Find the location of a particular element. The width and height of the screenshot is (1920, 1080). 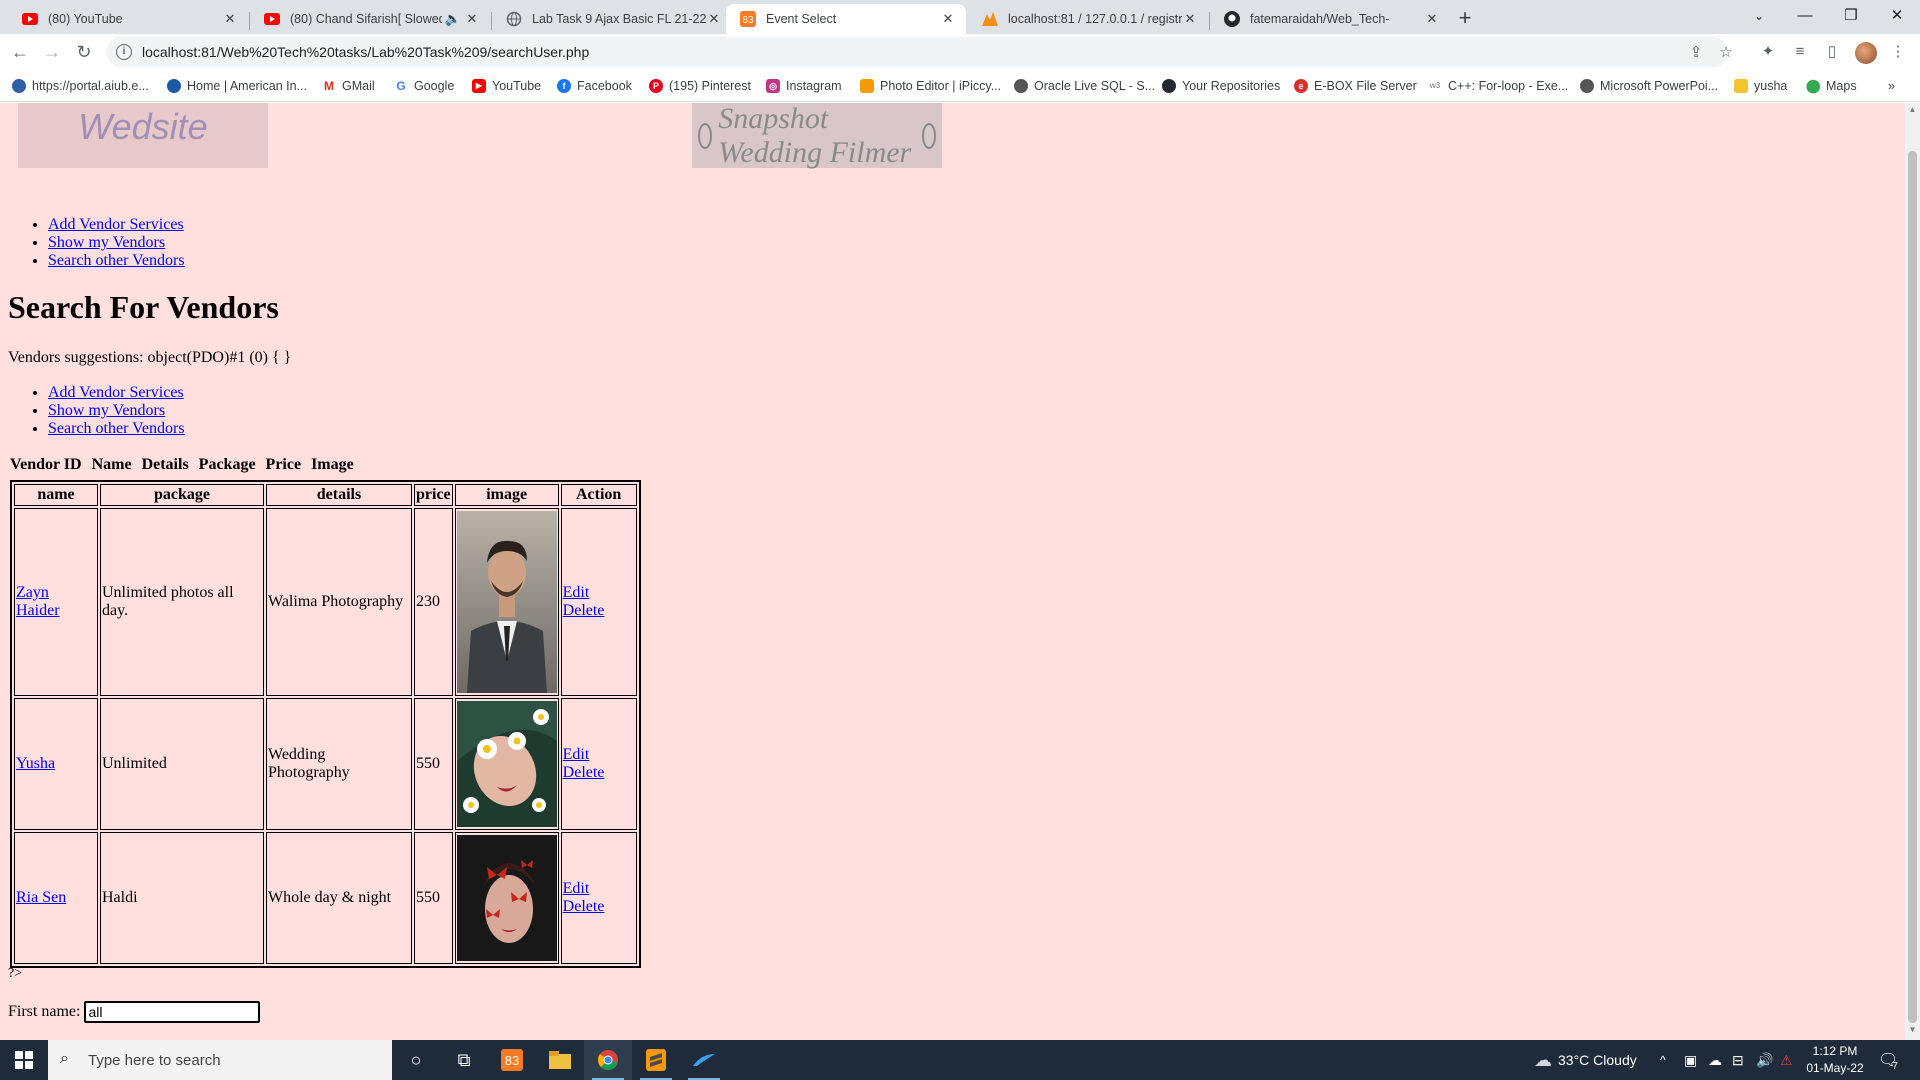

bookmark-google: G Google is located at coordinates (424, 86).